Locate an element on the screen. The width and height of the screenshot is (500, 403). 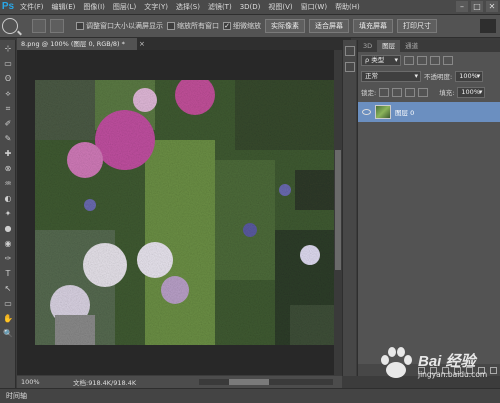
history-brush-tool-icon: ♒ is located at coordinates (8, 184).